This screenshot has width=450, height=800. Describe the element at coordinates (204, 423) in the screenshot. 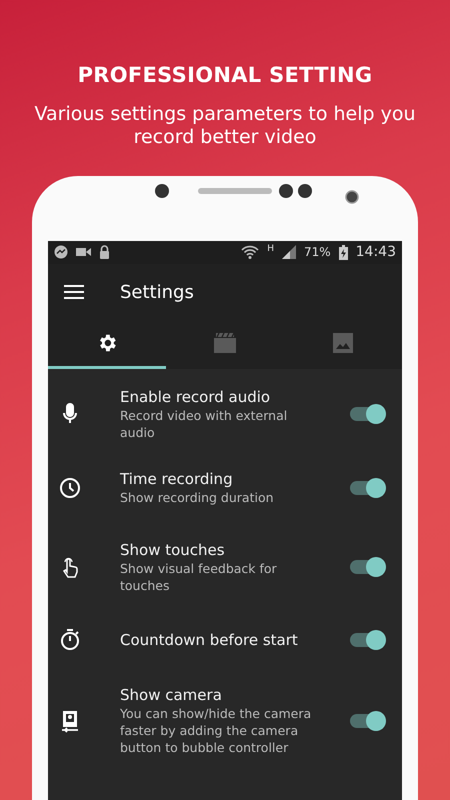

I see `setting-summary: Record video with external audio` at that location.